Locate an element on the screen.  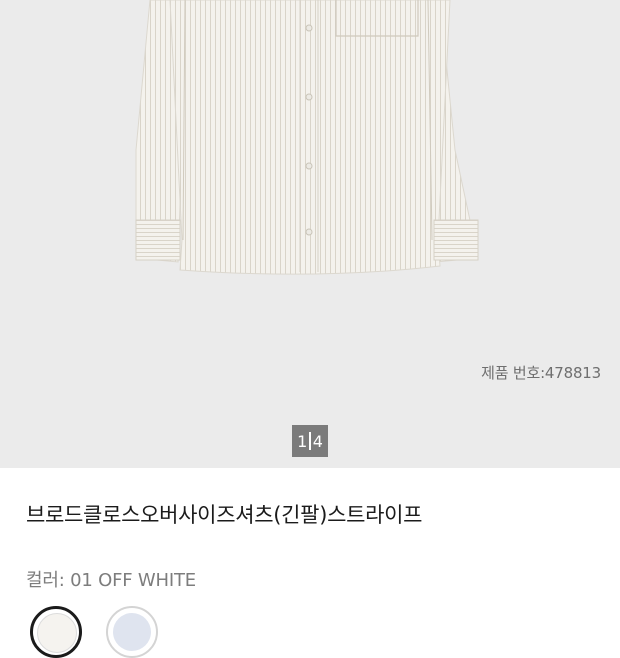
swatch-blue-fill is located at coordinates (132, 632).